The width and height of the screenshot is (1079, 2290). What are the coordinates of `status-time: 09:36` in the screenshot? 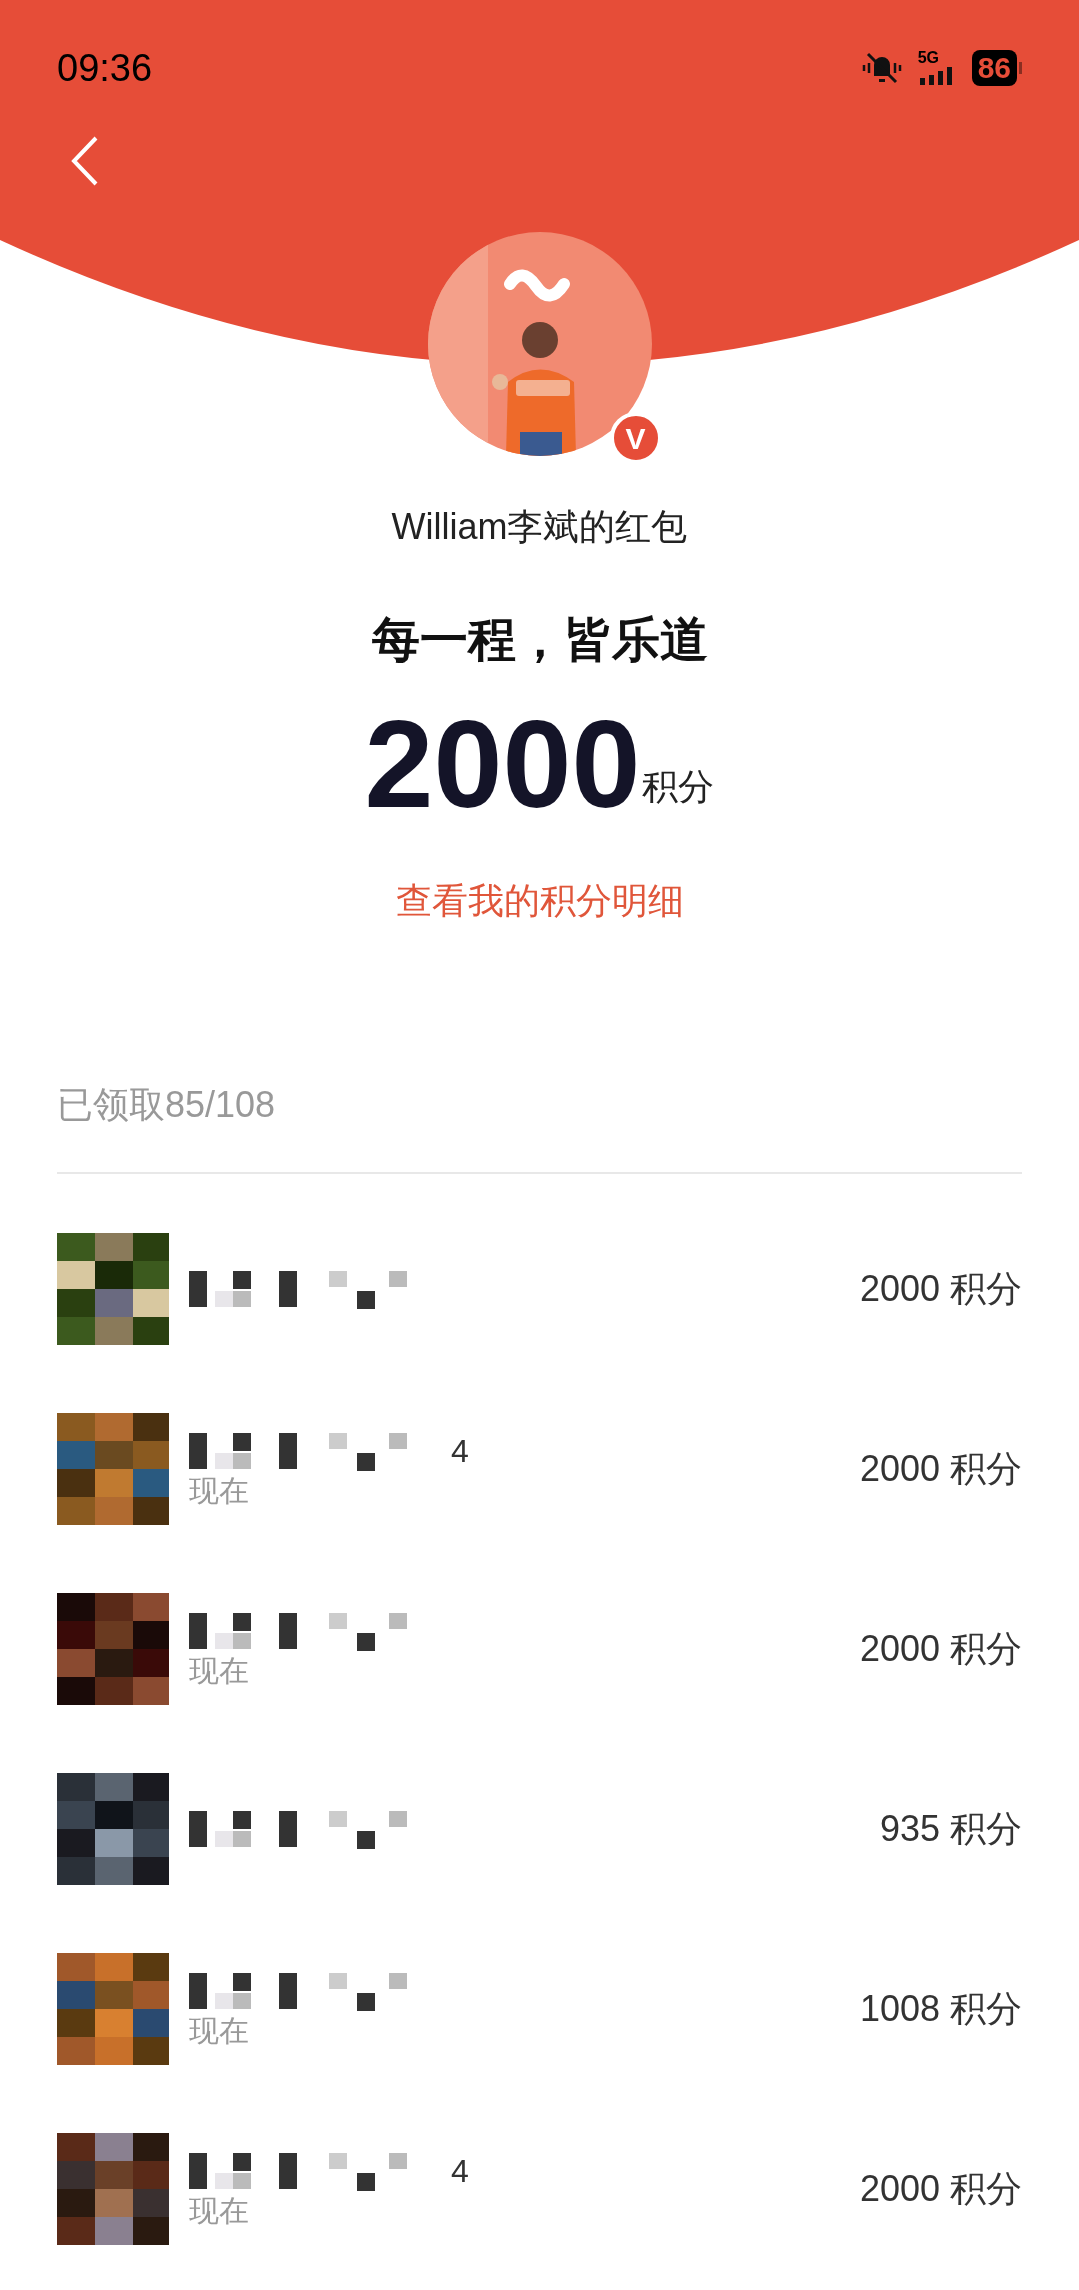 It's located at (105, 68).